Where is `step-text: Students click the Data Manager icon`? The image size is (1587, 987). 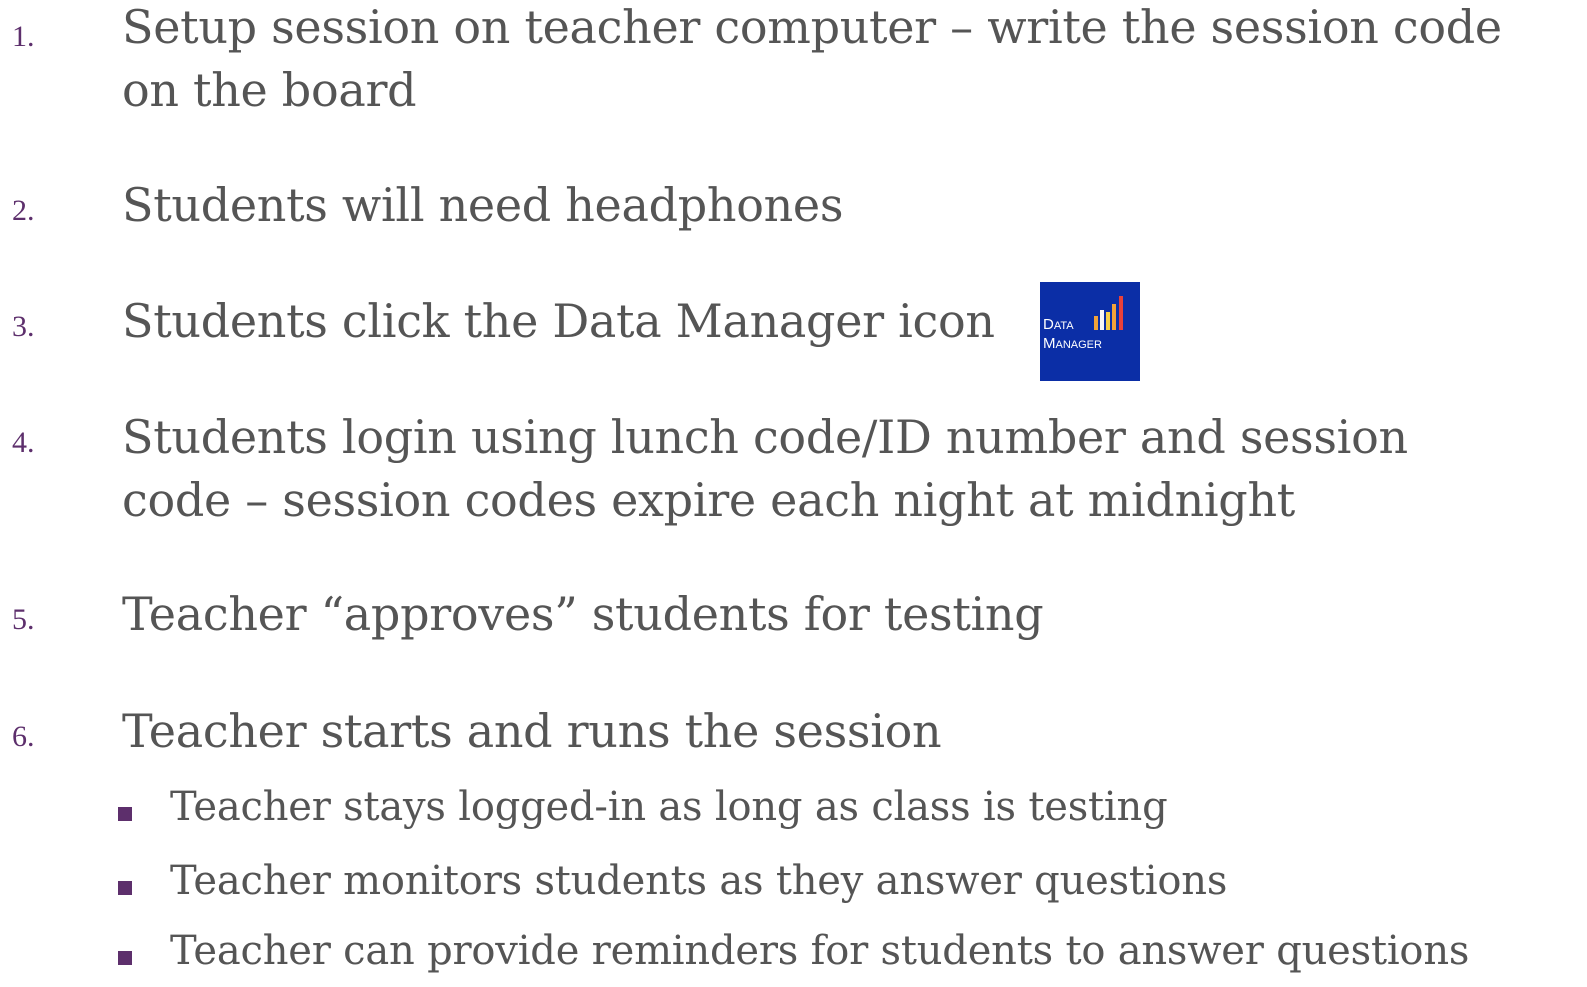 step-text: Students click the Data Manager icon is located at coordinates (847, 321).